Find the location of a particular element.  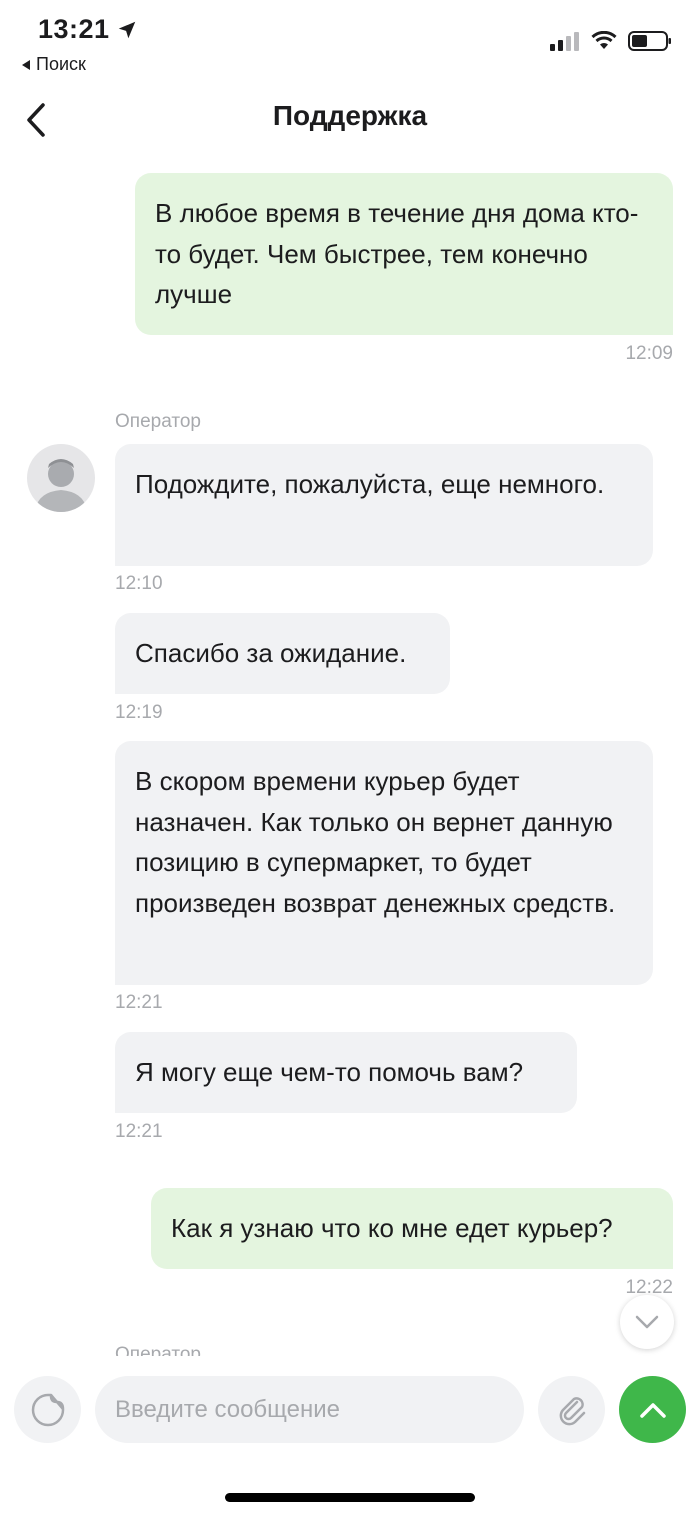

scroll-to-bottom-button is located at coordinates (647, 1322).